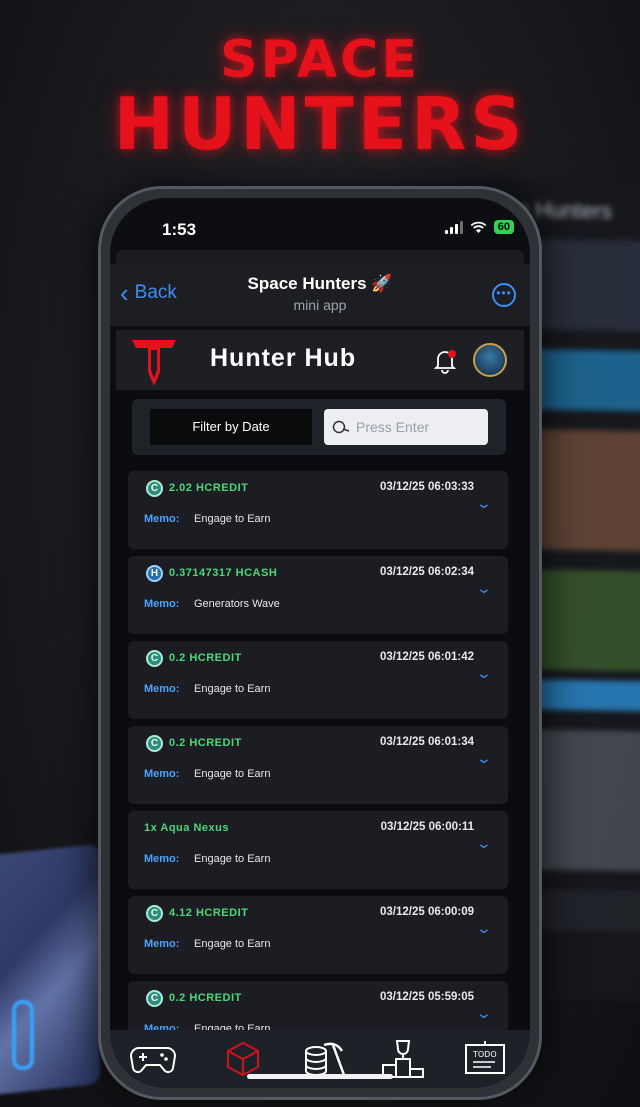 This screenshot has height=1107, width=640. What do you see at coordinates (427, 827) in the screenshot?
I see `transaction-date: 03/12/25 06:00:11` at bounding box center [427, 827].